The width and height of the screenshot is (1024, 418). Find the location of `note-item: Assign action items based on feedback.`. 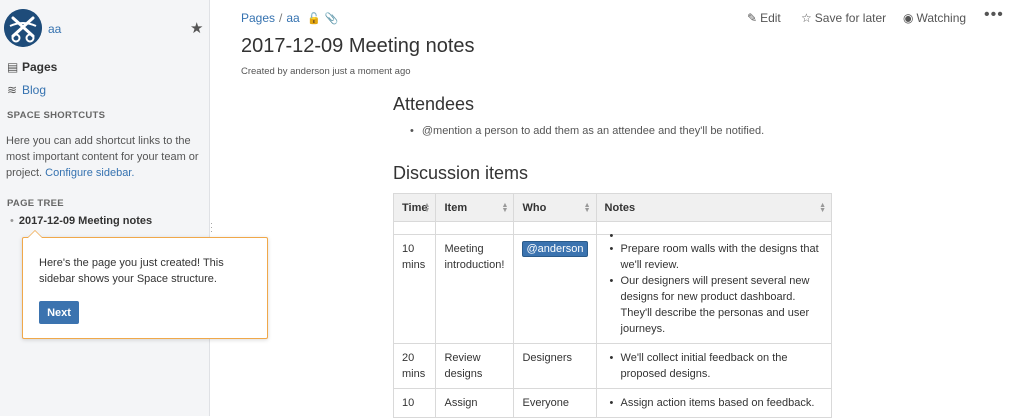

note-item: Assign action items based on feedback. is located at coordinates (714, 403).